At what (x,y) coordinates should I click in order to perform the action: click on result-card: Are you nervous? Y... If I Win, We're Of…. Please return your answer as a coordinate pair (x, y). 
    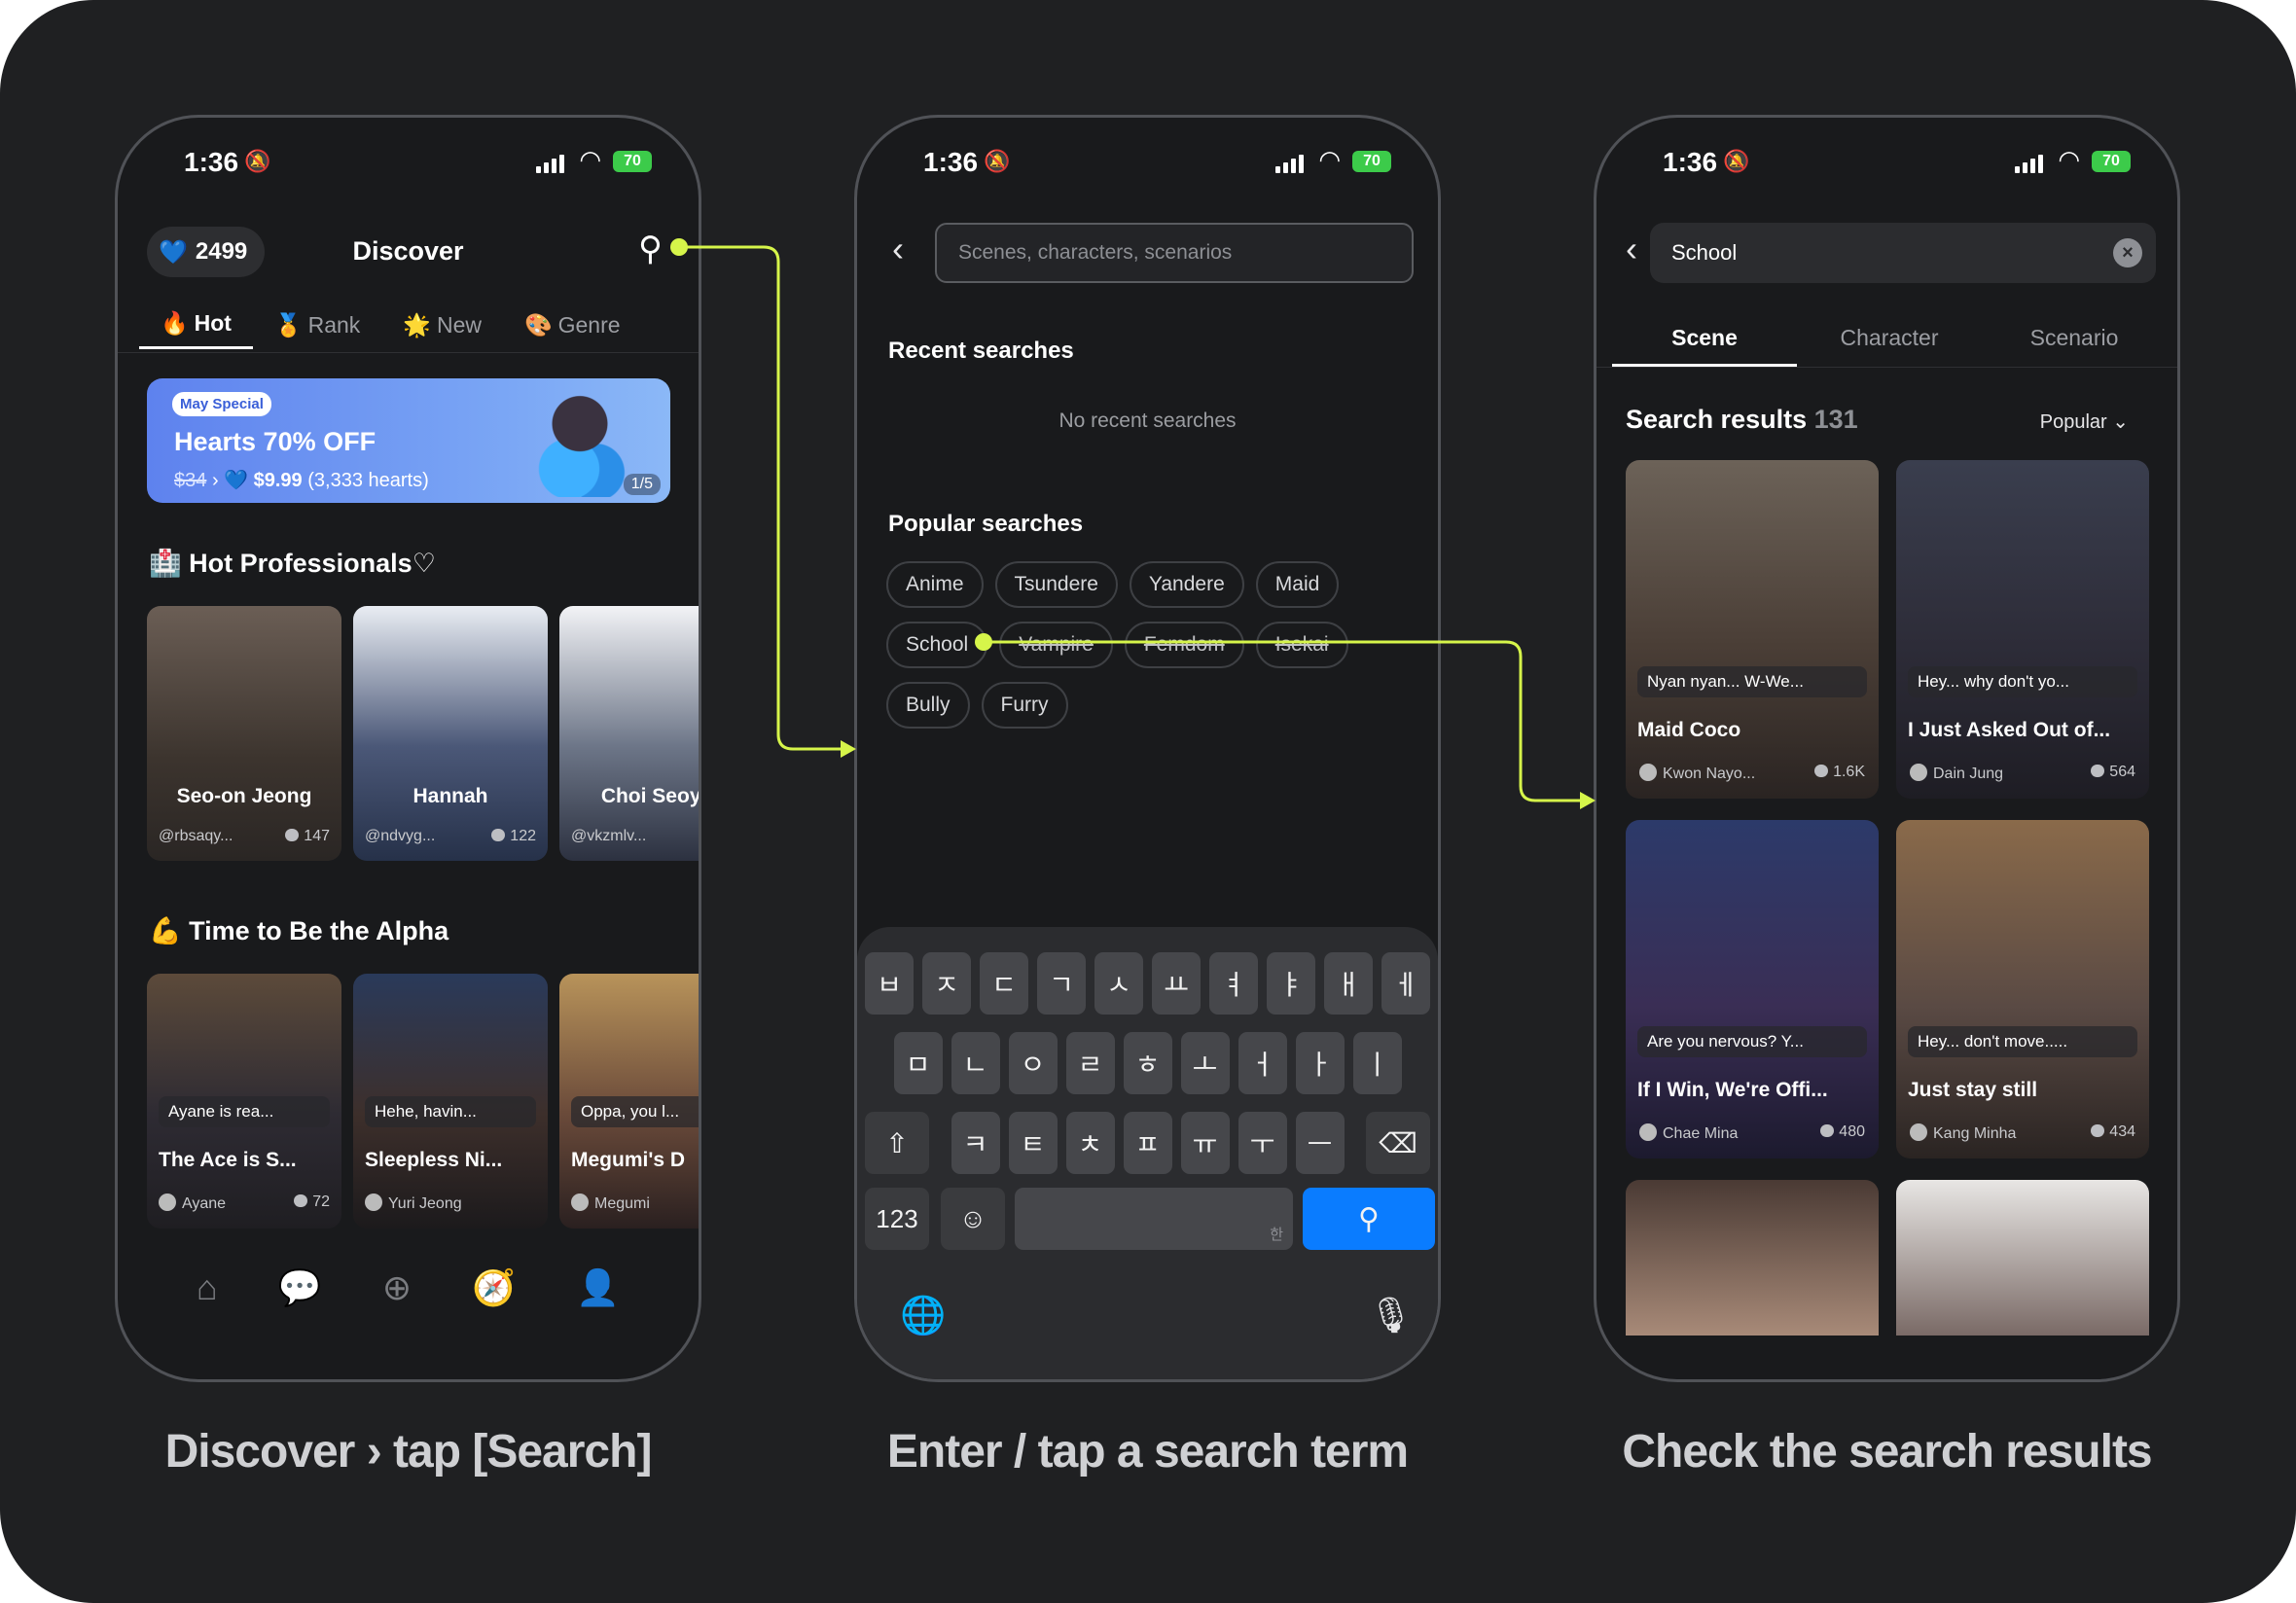
    Looking at the image, I should click on (1752, 989).